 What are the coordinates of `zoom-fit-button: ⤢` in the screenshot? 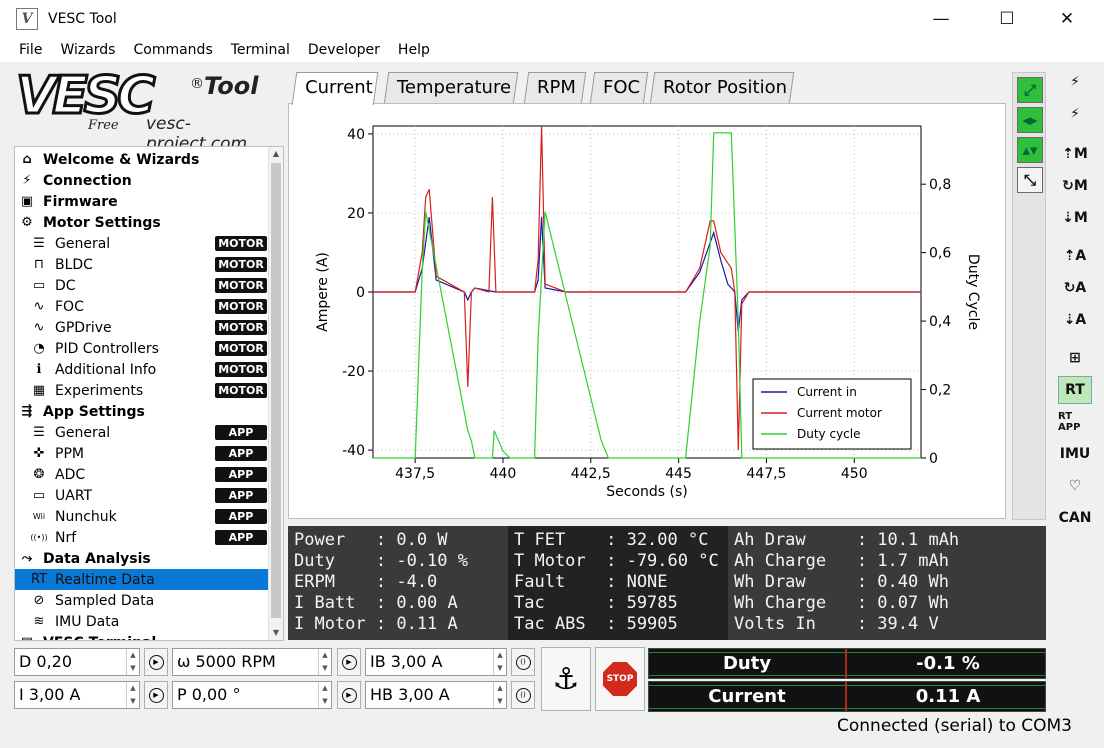 It's located at (1030, 90).